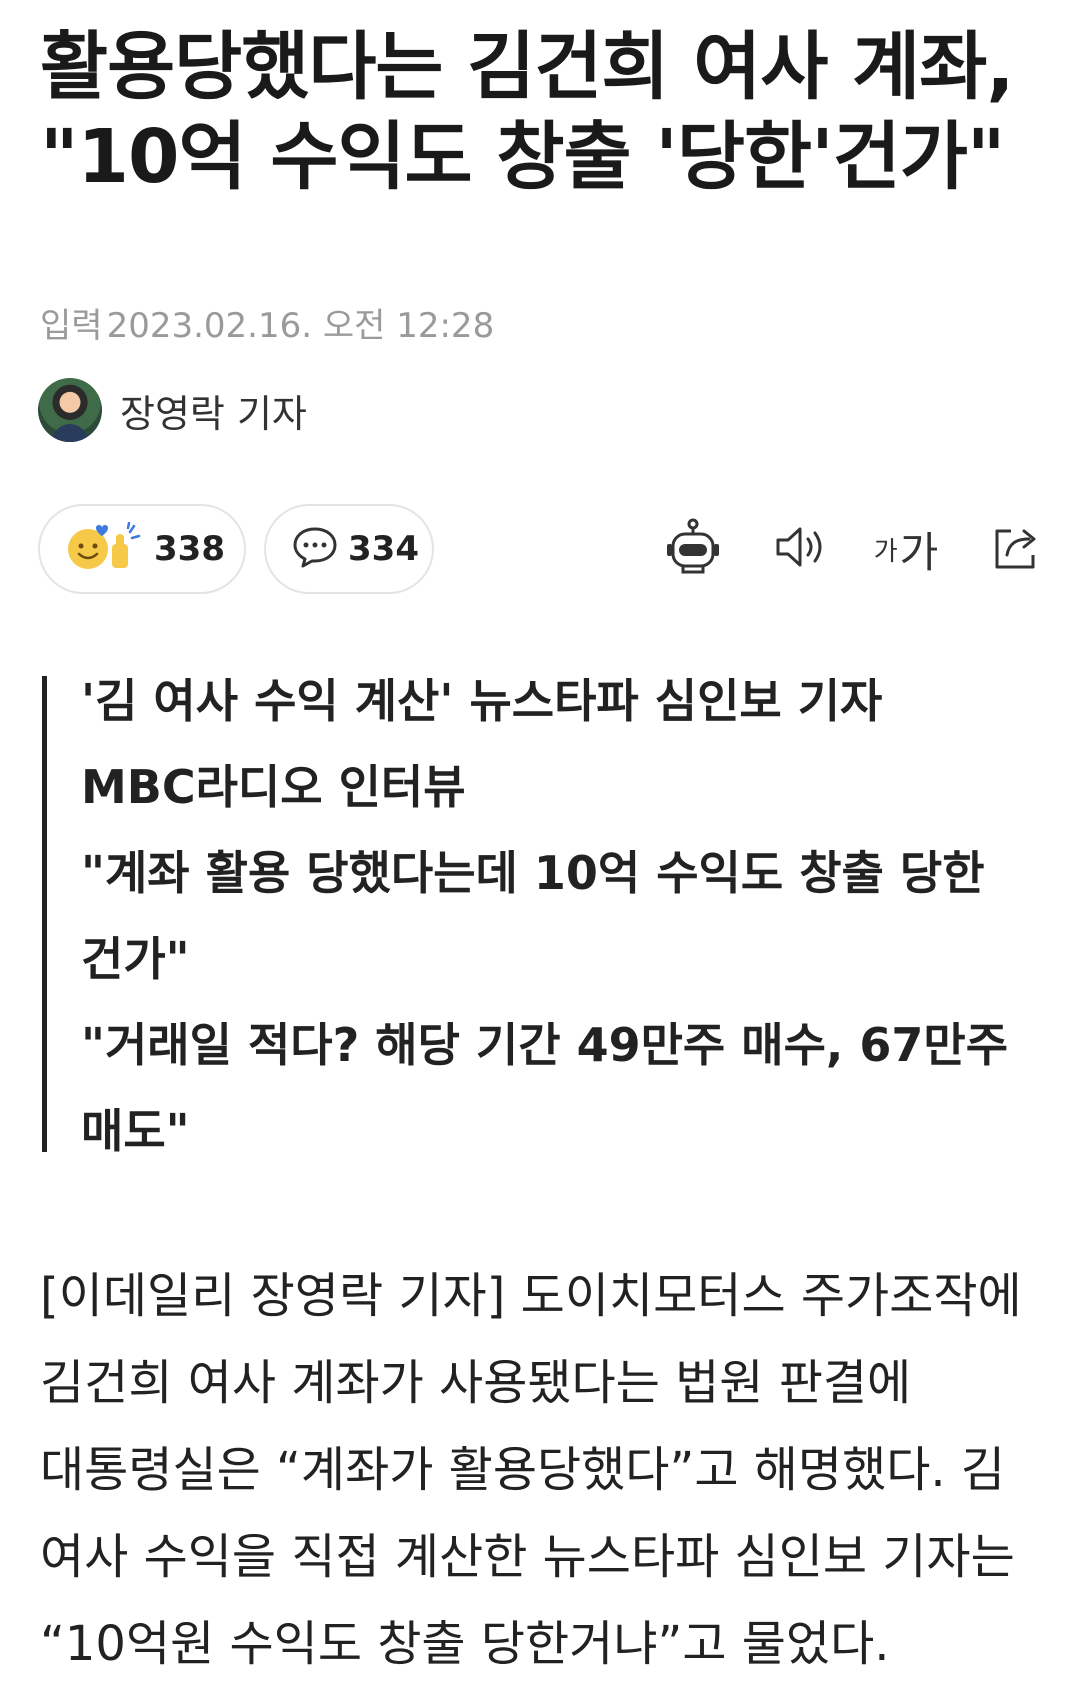 This screenshot has width=1079, height=1696. Describe the element at coordinates (545, 1088) in the screenshot. I see `summary-line: "거래일 적다? 해당 기간 49만주 매수, 67만주 매도"` at that location.